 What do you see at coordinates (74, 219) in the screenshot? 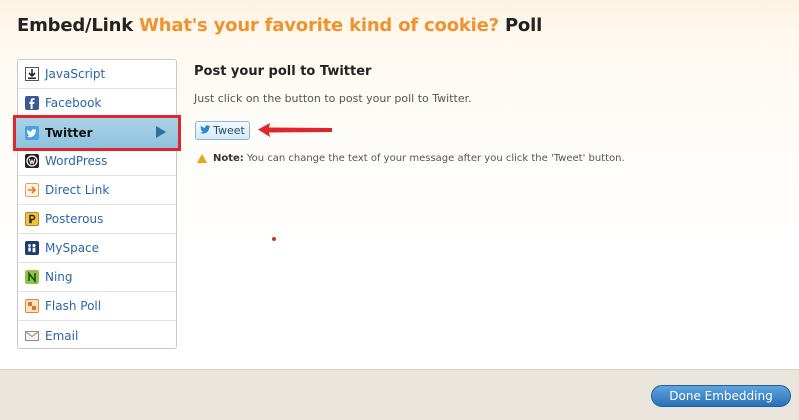
I see `sidebar-item-label: Posterous` at bounding box center [74, 219].